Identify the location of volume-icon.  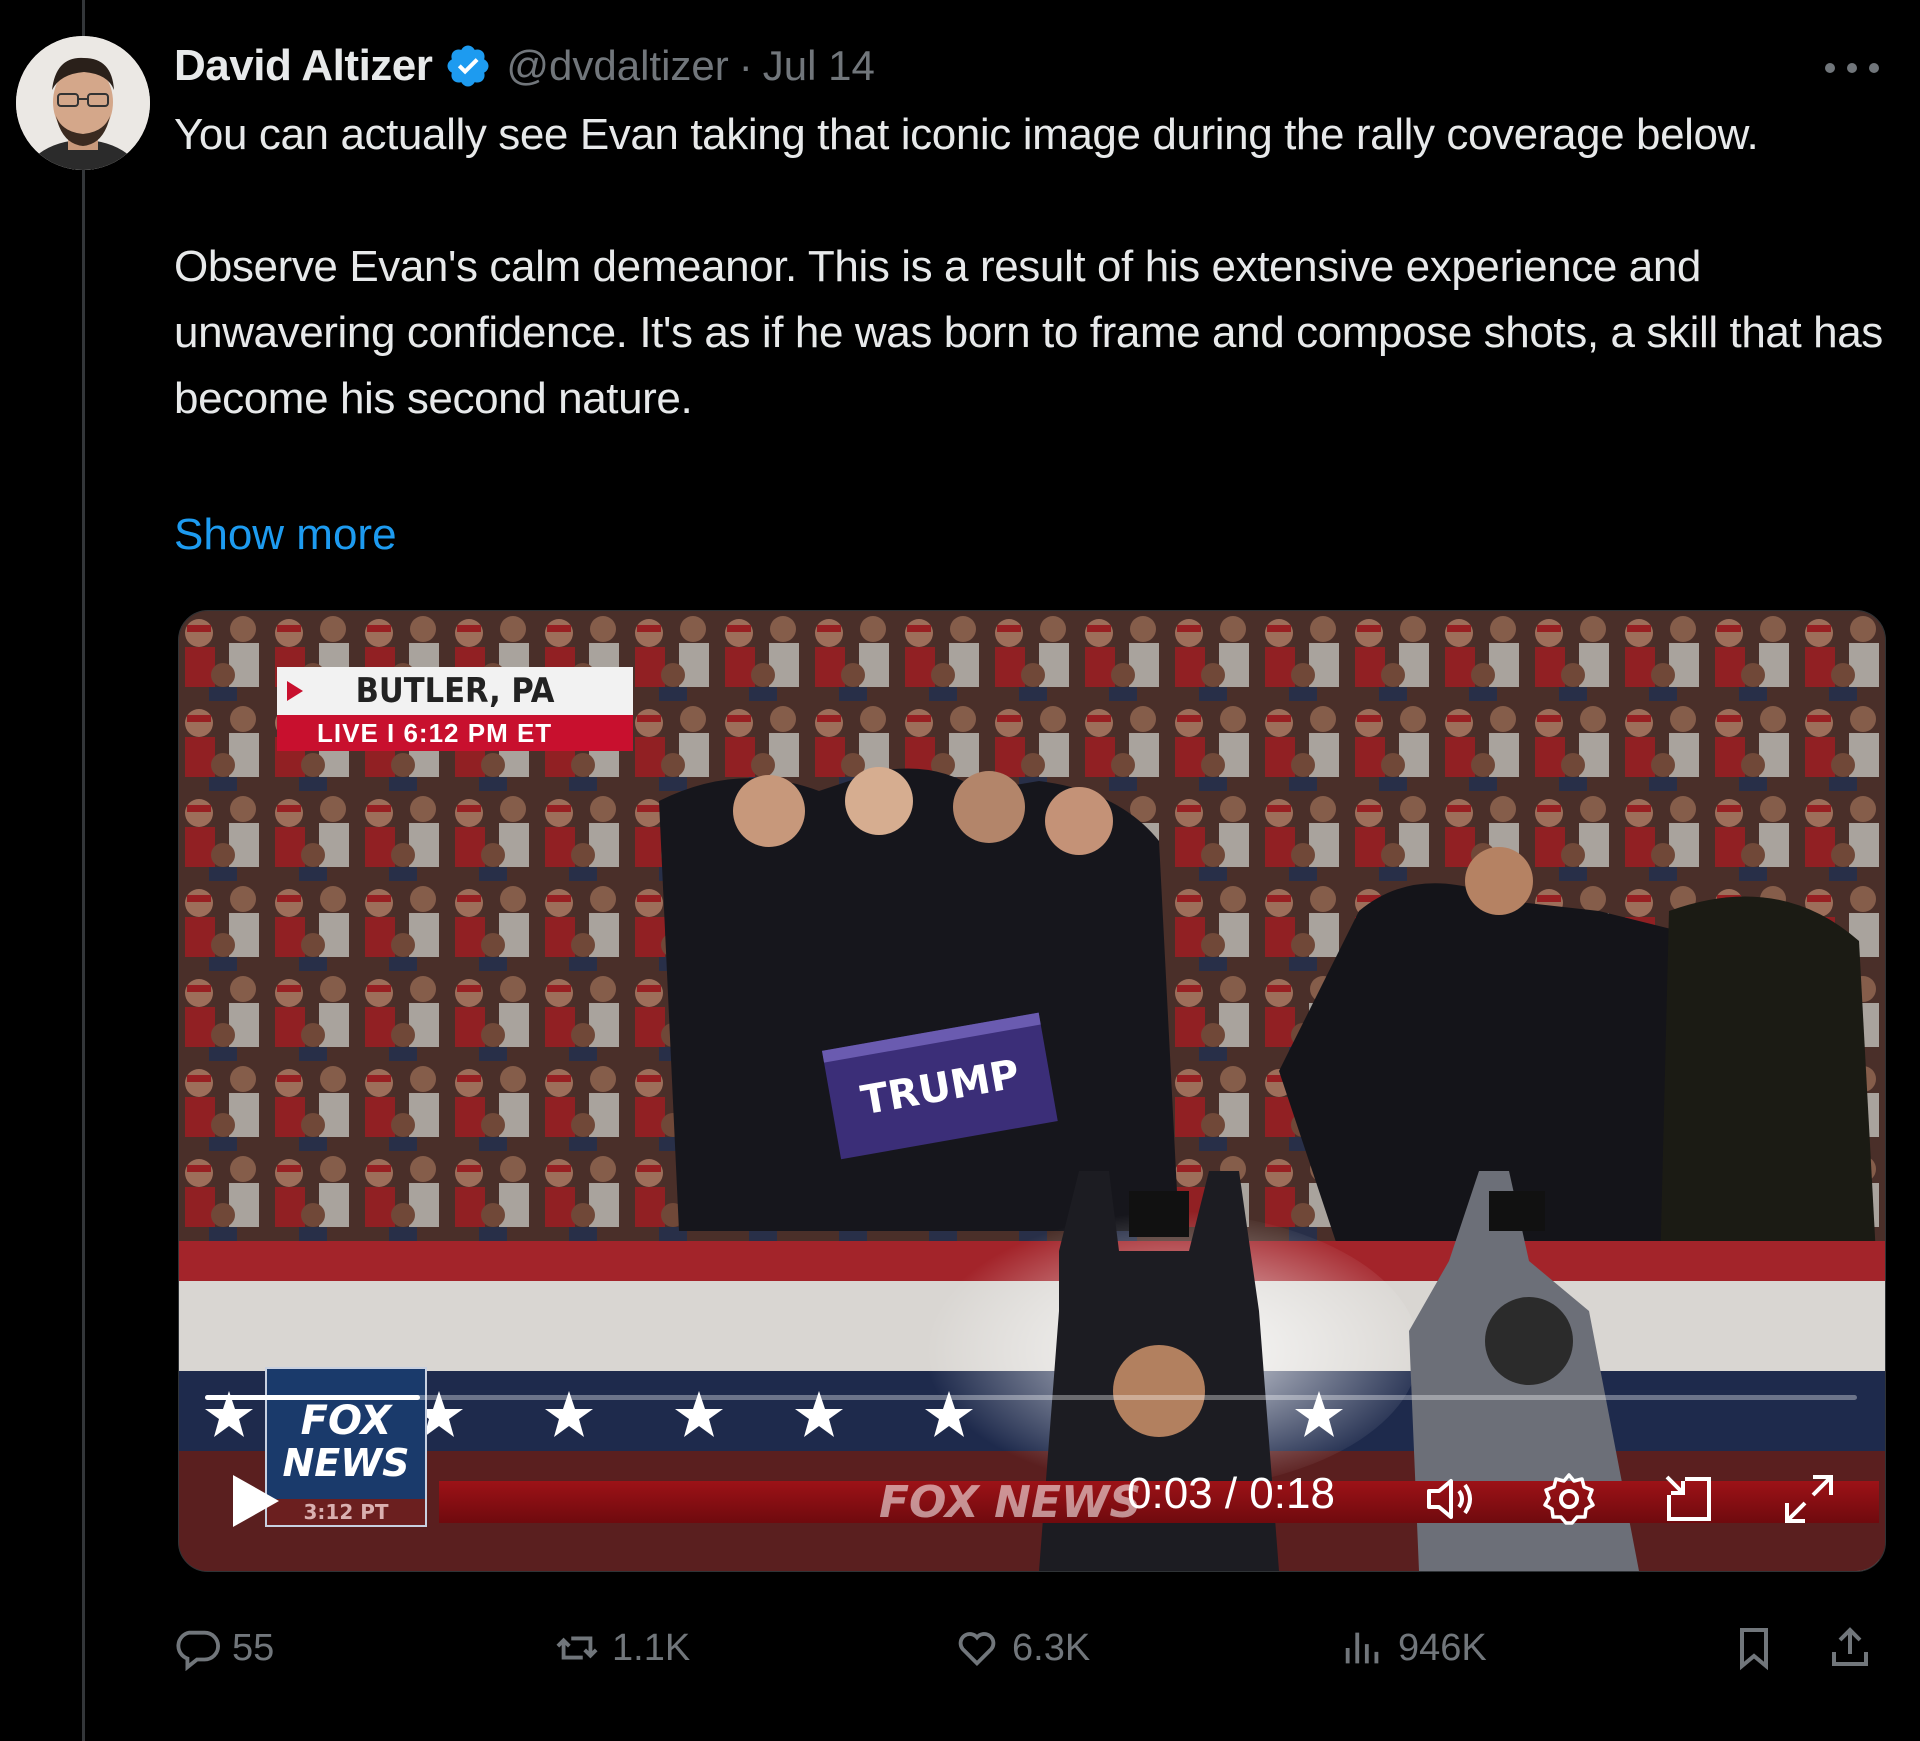
(1449, 1499).